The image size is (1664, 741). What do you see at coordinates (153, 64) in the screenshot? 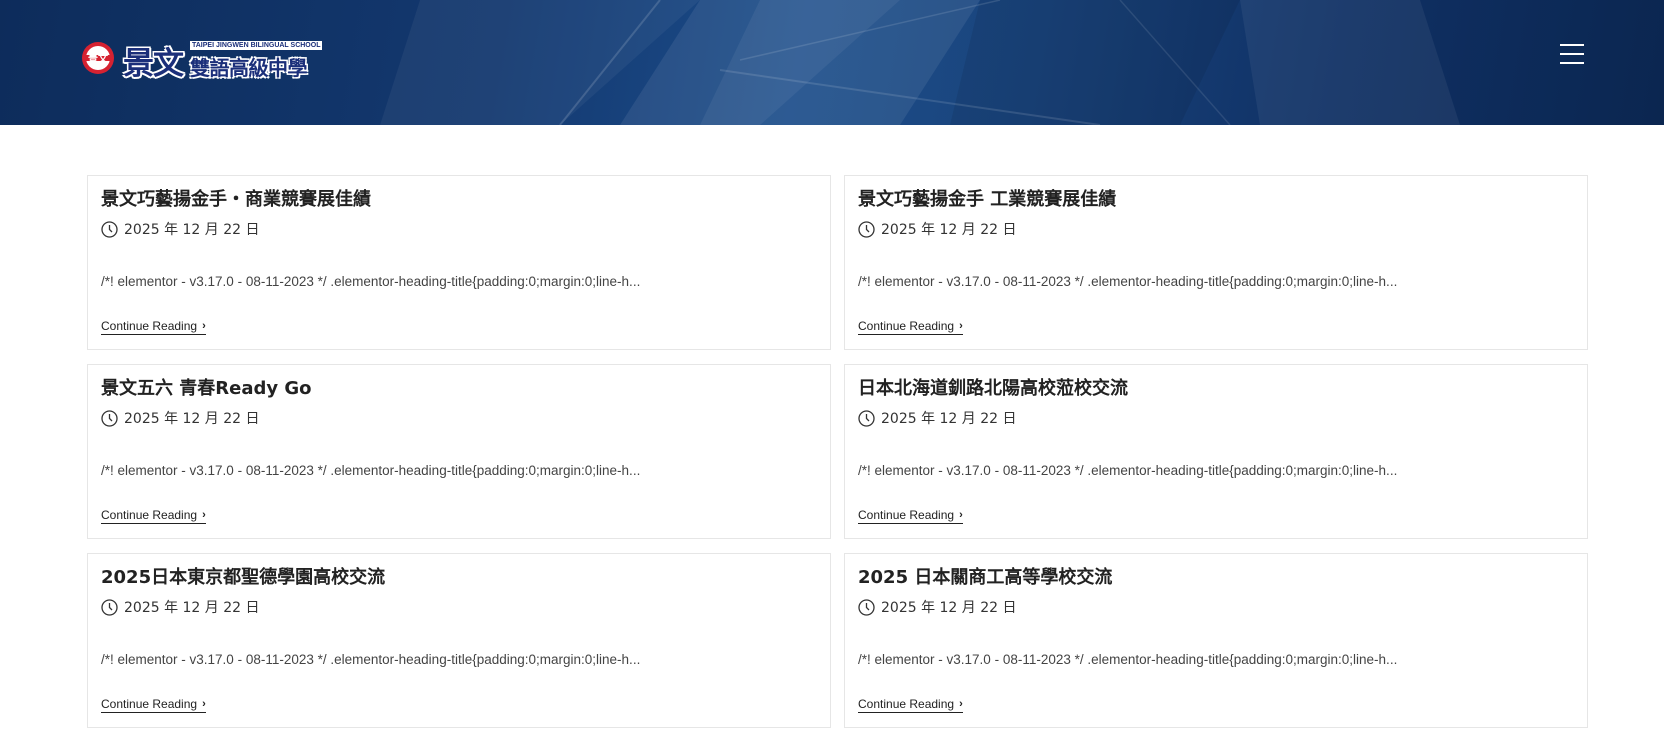
I see `logo-chinese-name: 景文` at bounding box center [153, 64].